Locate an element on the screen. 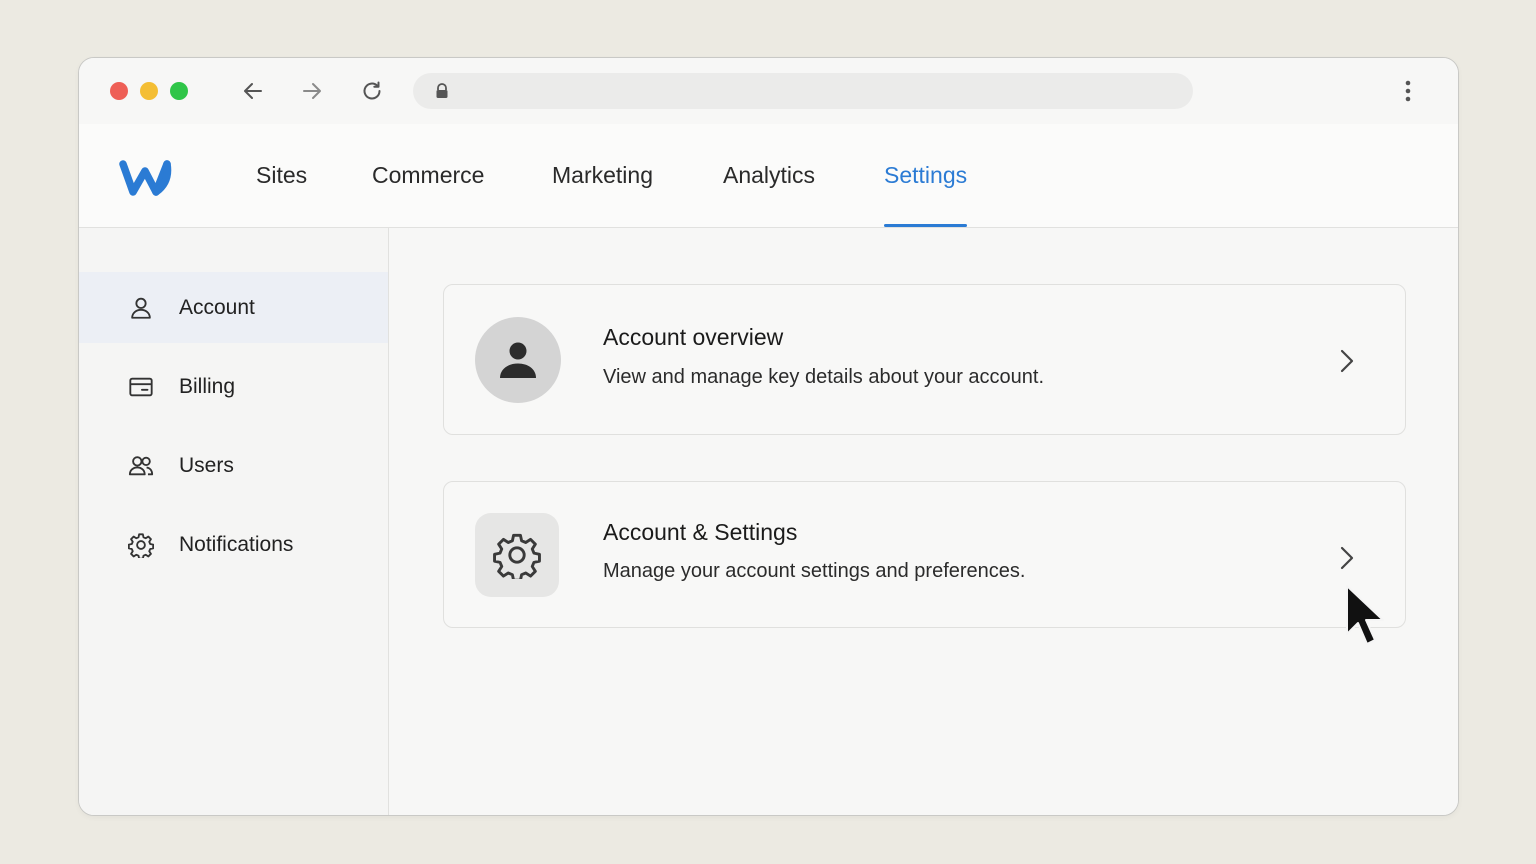 Image resolution: width=1536 pixels, height=864 pixels. minimize-window-button is located at coordinates (149, 91).